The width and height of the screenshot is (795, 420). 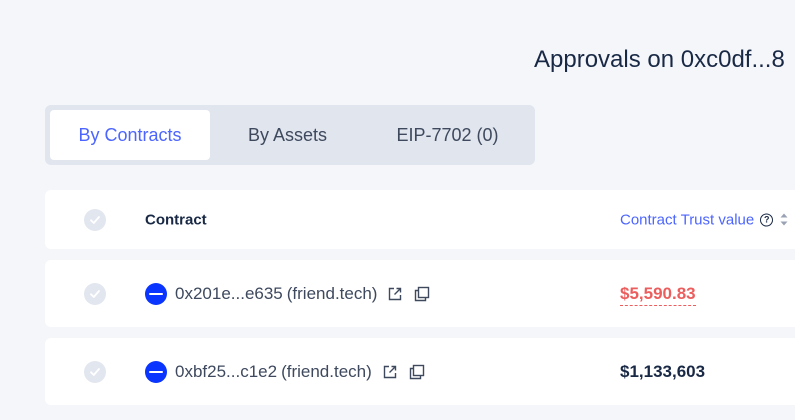 I want to click on trust-value: $5,590.83, so click(x=658, y=294).